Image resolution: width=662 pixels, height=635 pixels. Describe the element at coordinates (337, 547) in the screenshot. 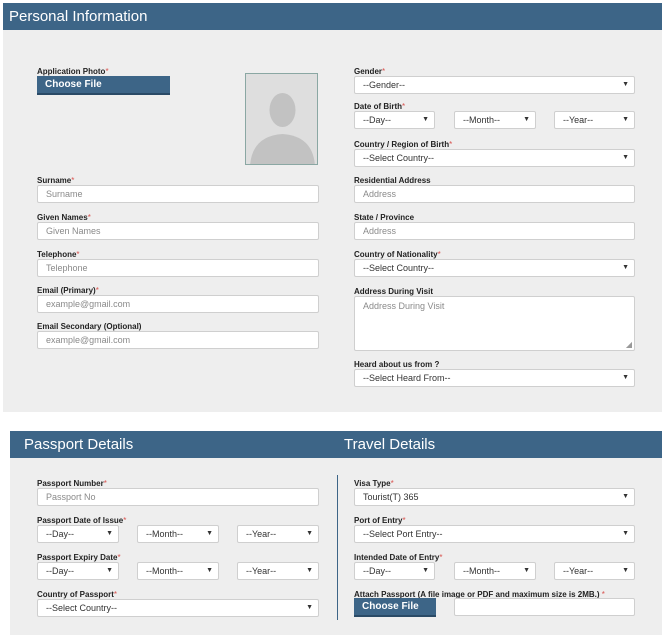

I see `column-divider` at that location.